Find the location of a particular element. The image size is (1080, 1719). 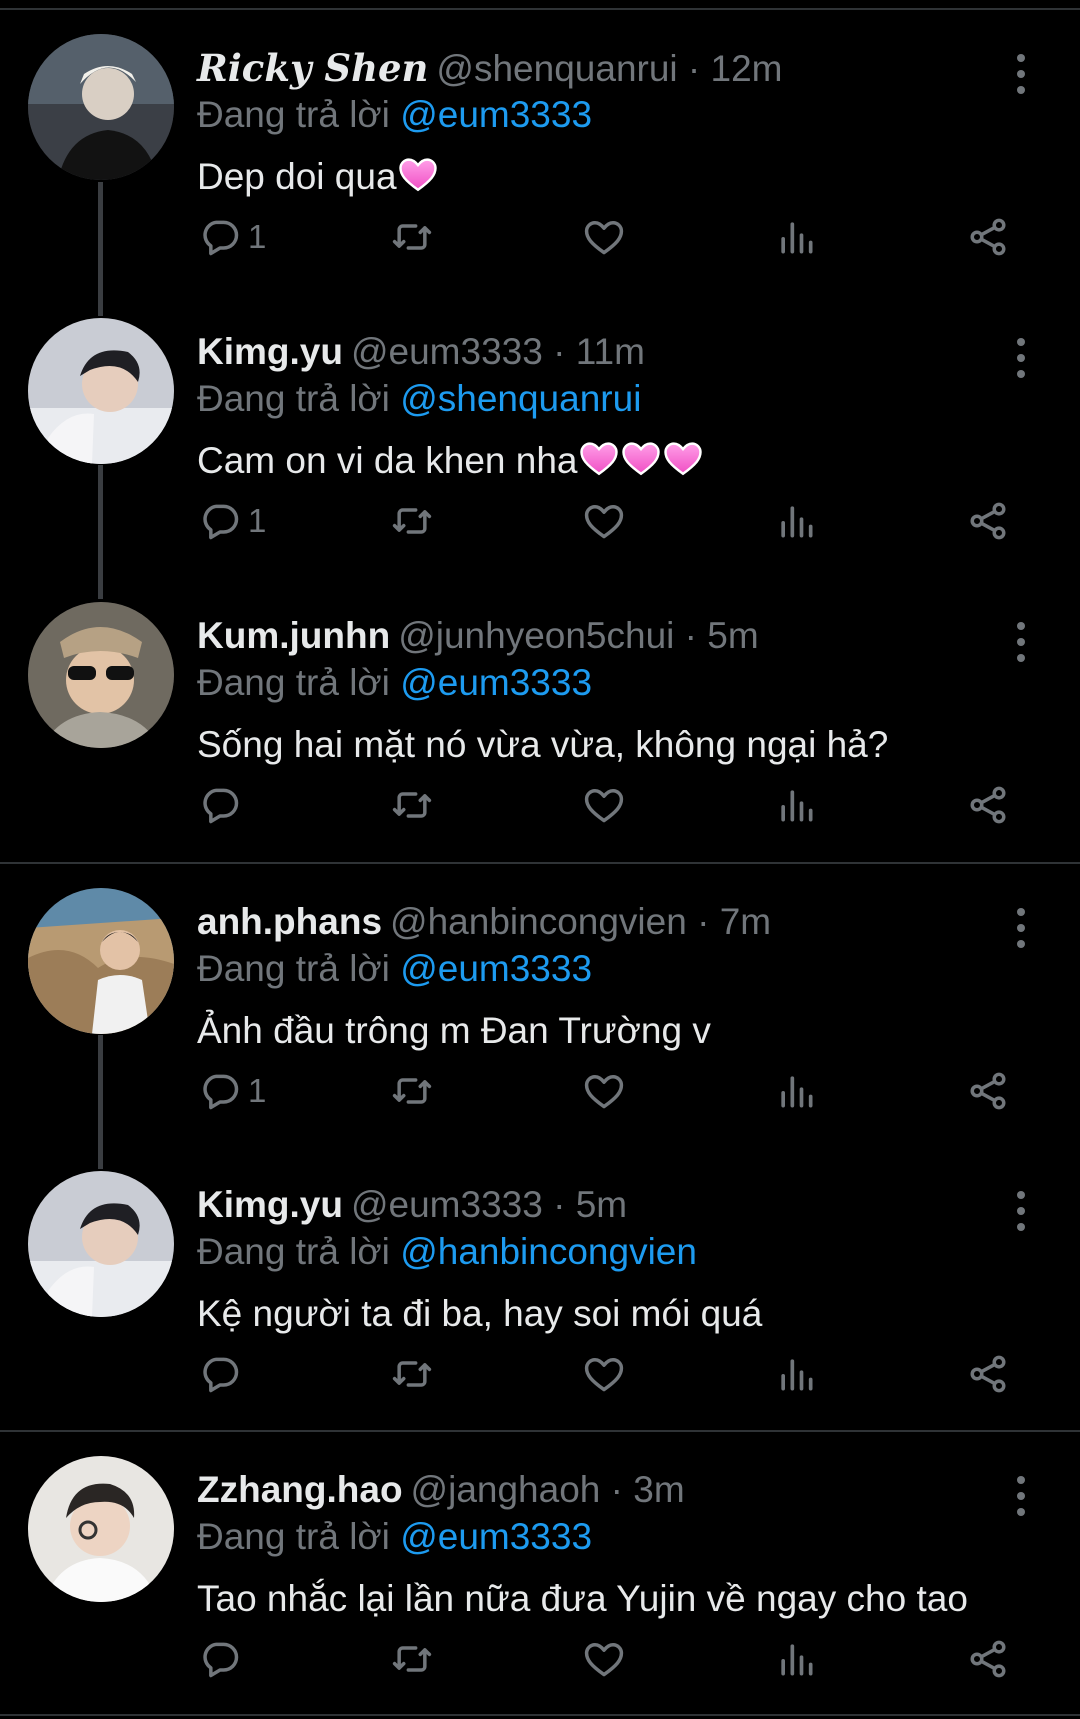

replying-to: Đang trả lời @eum3333 is located at coordinates (394, 683).